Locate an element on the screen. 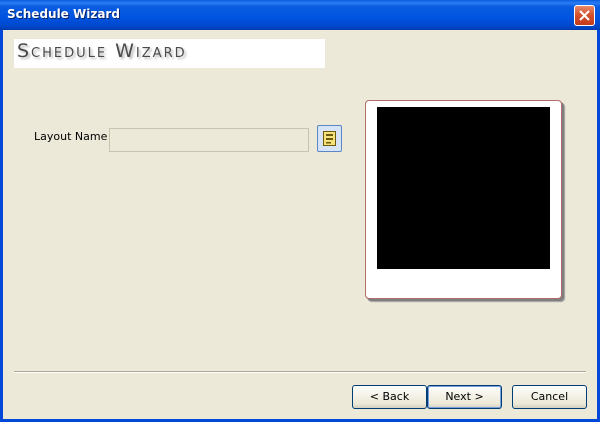  close-button is located at coordinates (584, 15).